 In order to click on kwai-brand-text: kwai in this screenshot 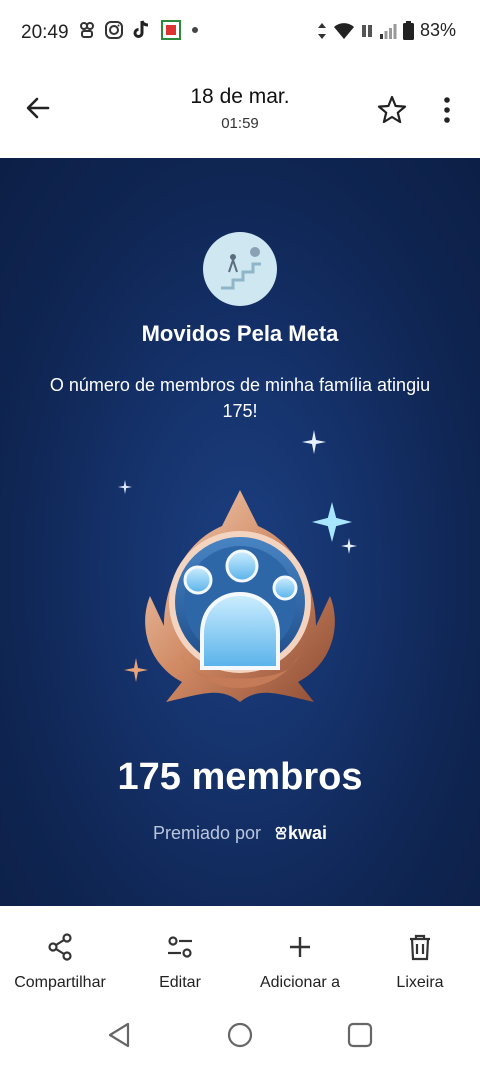, I will do `click(308, 833)`.